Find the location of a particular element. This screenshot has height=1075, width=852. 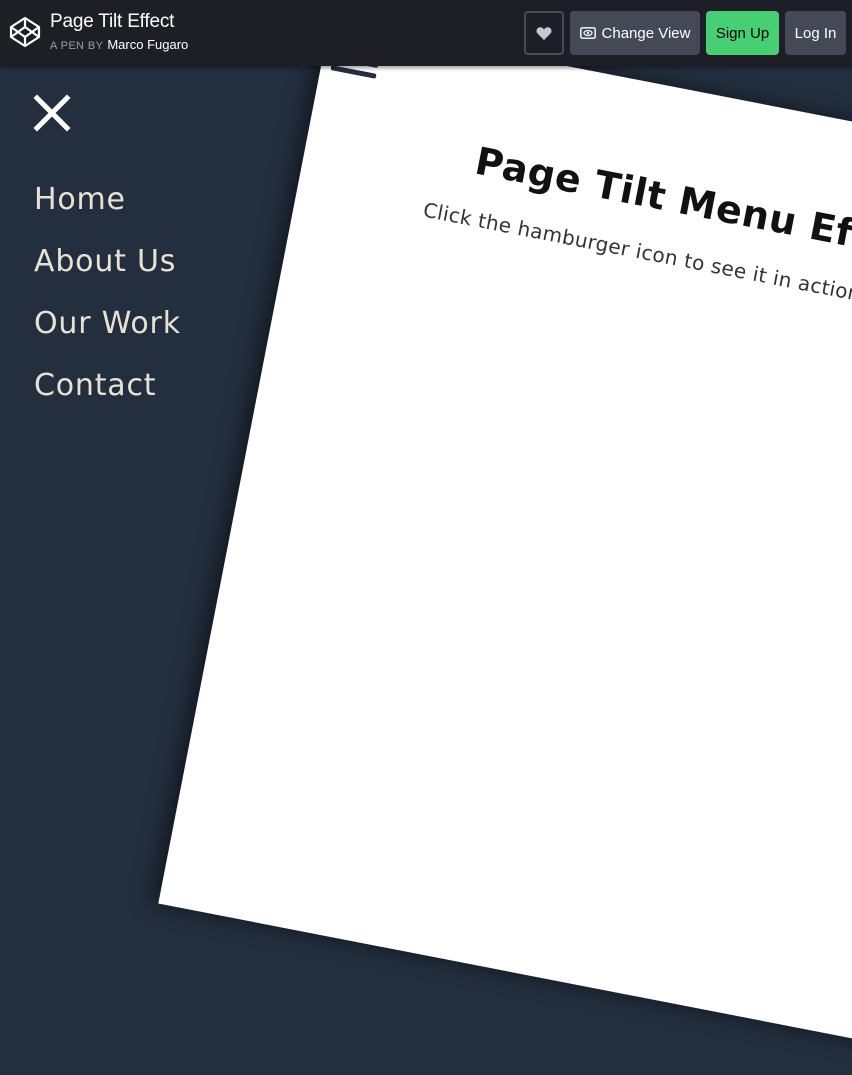

sign-up-button: Sign Up is located at coordinates (742, 33).